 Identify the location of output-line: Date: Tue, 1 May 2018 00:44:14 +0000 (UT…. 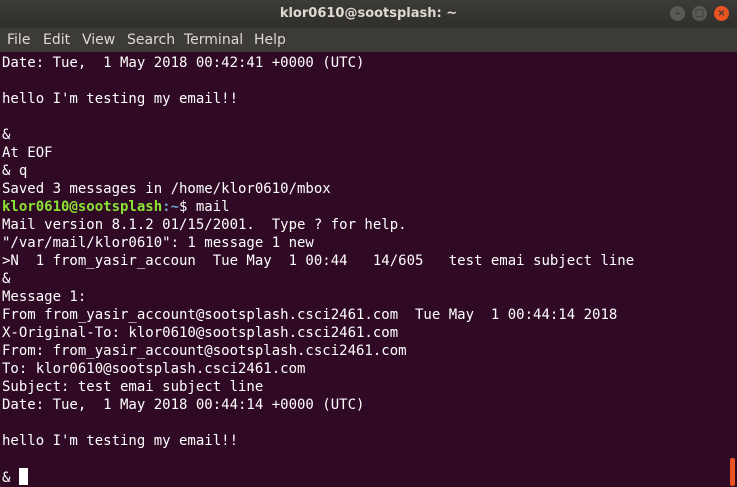
(183, 405).